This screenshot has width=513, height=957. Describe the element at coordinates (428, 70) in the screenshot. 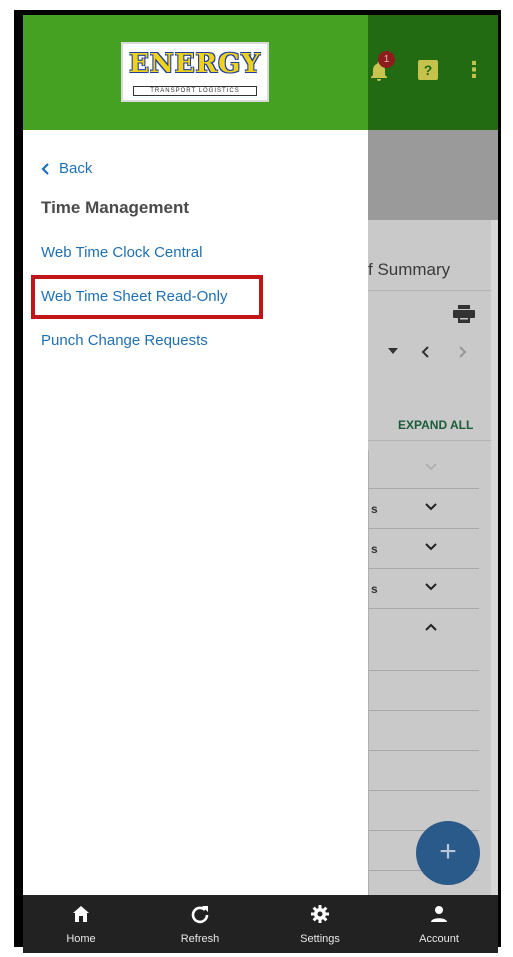

I see `help-icon: ?` at that location.